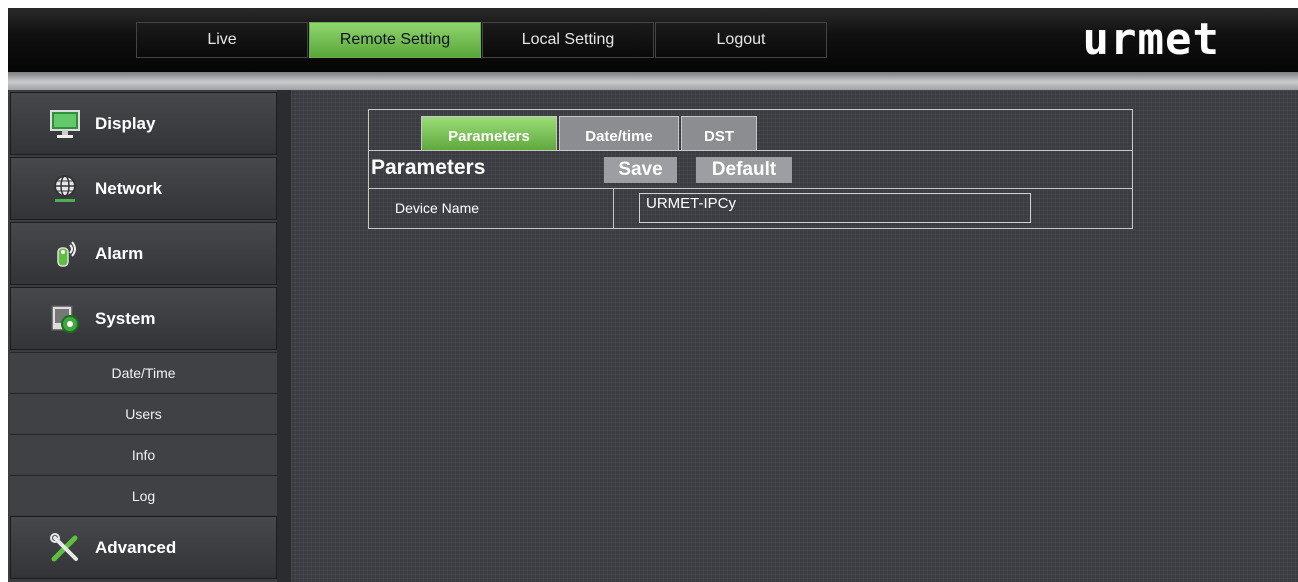 This screenshot has height=582, width=1298. Describe the element at coordinates (568, 40) in the screenshot. I see `nav-tab-local-setting: Local Setting` at that location.